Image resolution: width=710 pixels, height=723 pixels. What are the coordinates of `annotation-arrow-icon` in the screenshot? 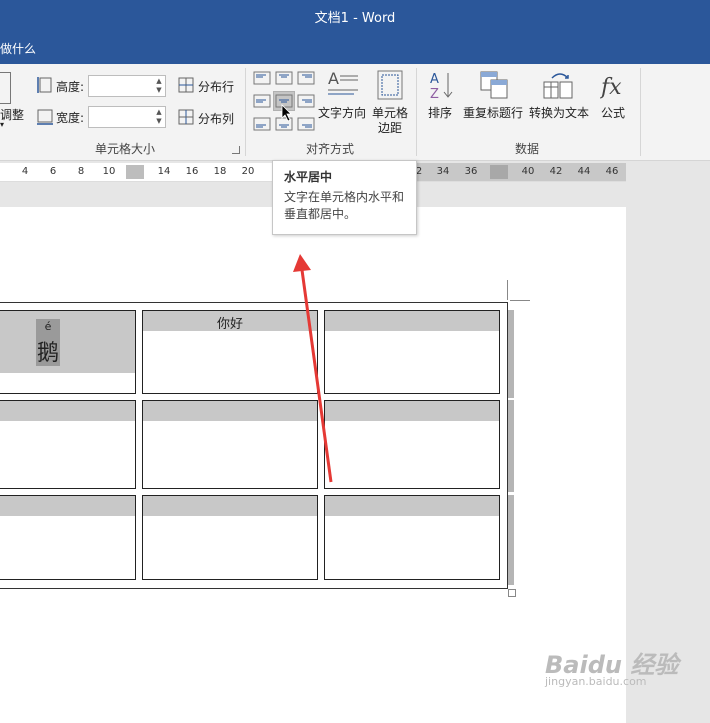 It's located at (313, 368).